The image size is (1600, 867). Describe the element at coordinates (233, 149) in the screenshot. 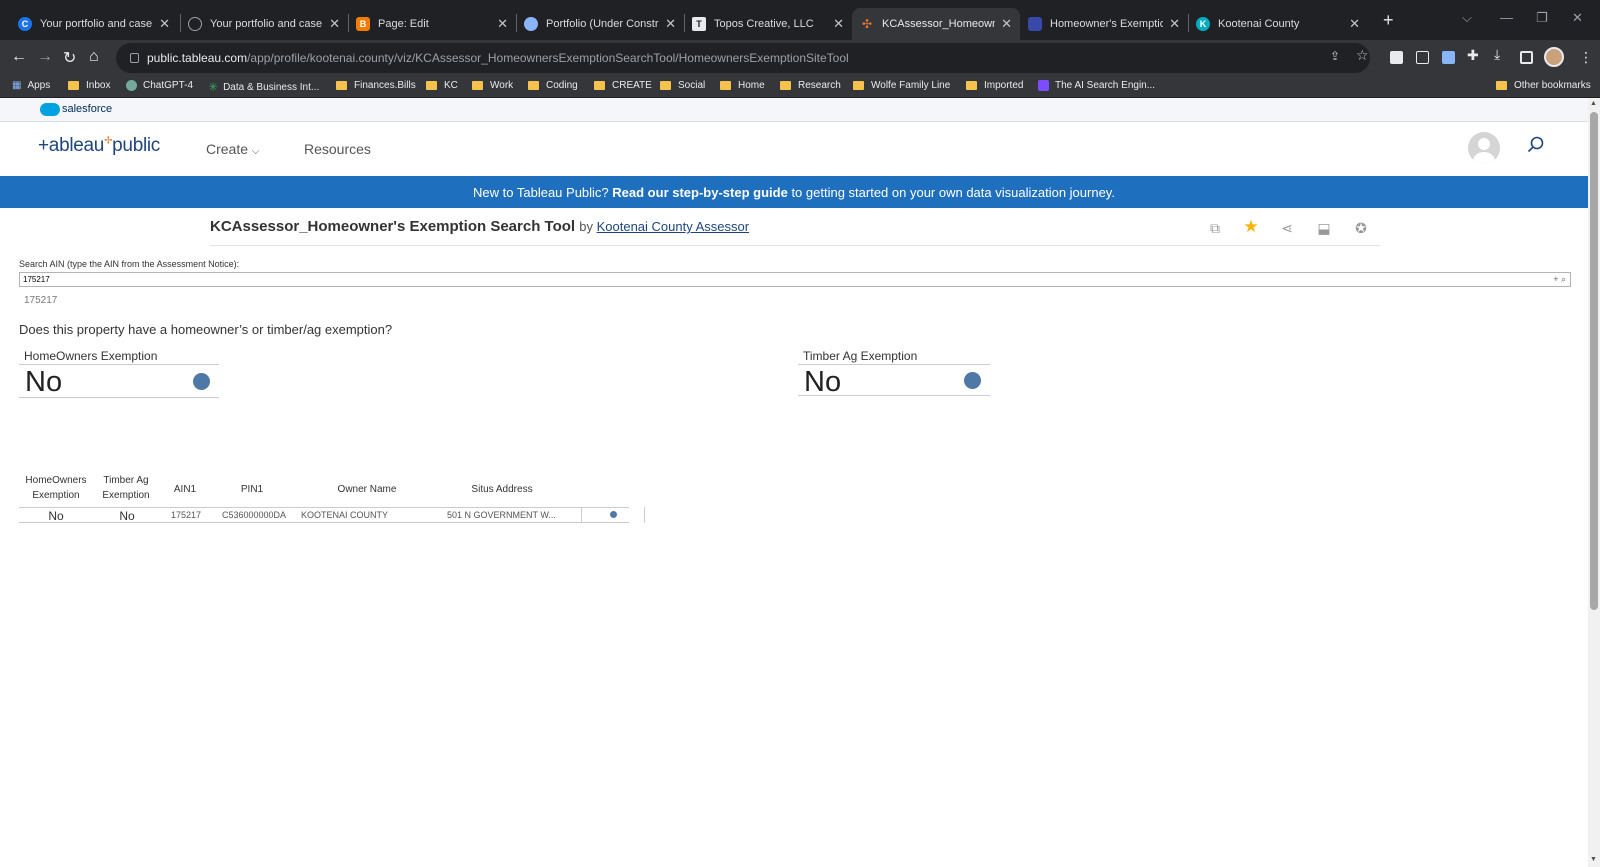

I see `nav-create: Create ⌵` at that location.